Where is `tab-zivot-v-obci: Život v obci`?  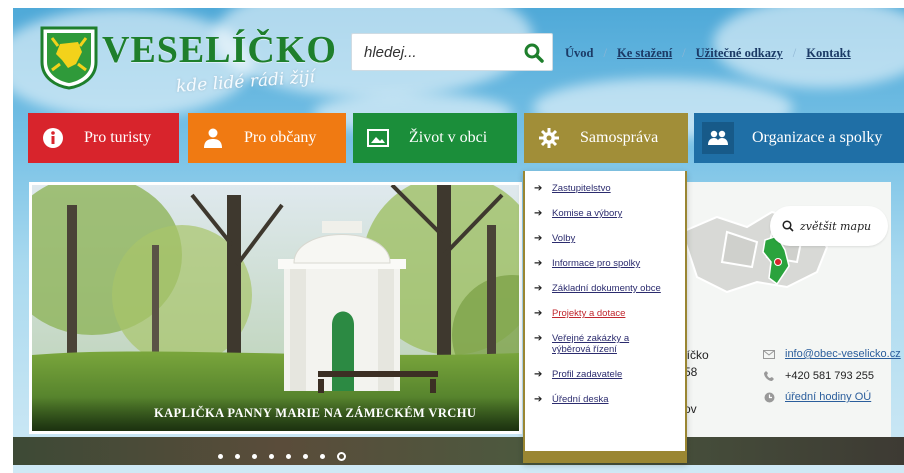 tab-zivot-v-obci: Život v obci is located at coordinates (435, 138).